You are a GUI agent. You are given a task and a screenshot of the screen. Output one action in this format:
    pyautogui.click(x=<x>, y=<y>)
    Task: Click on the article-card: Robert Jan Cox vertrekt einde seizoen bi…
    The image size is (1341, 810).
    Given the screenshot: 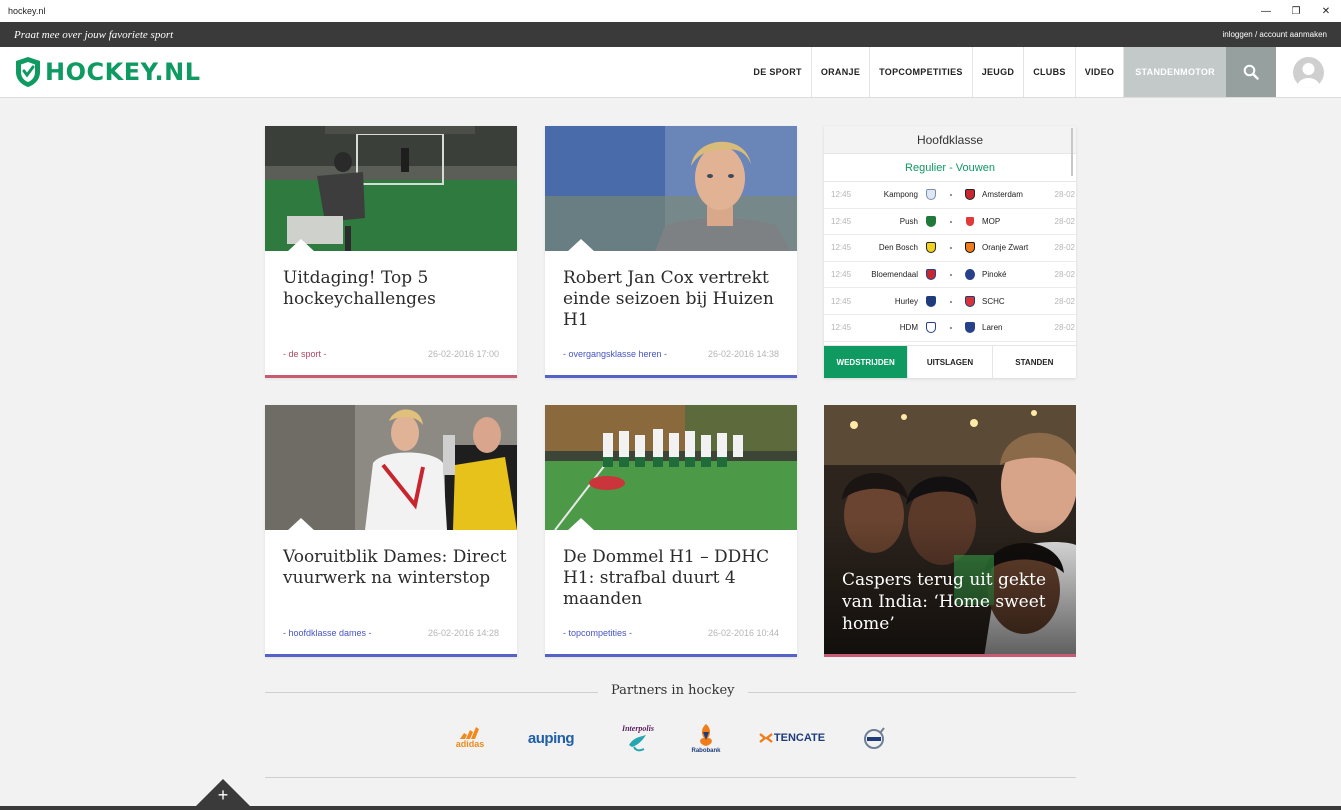 What is the action you would take?
    pyautogui.click(x=671, y=252)
    